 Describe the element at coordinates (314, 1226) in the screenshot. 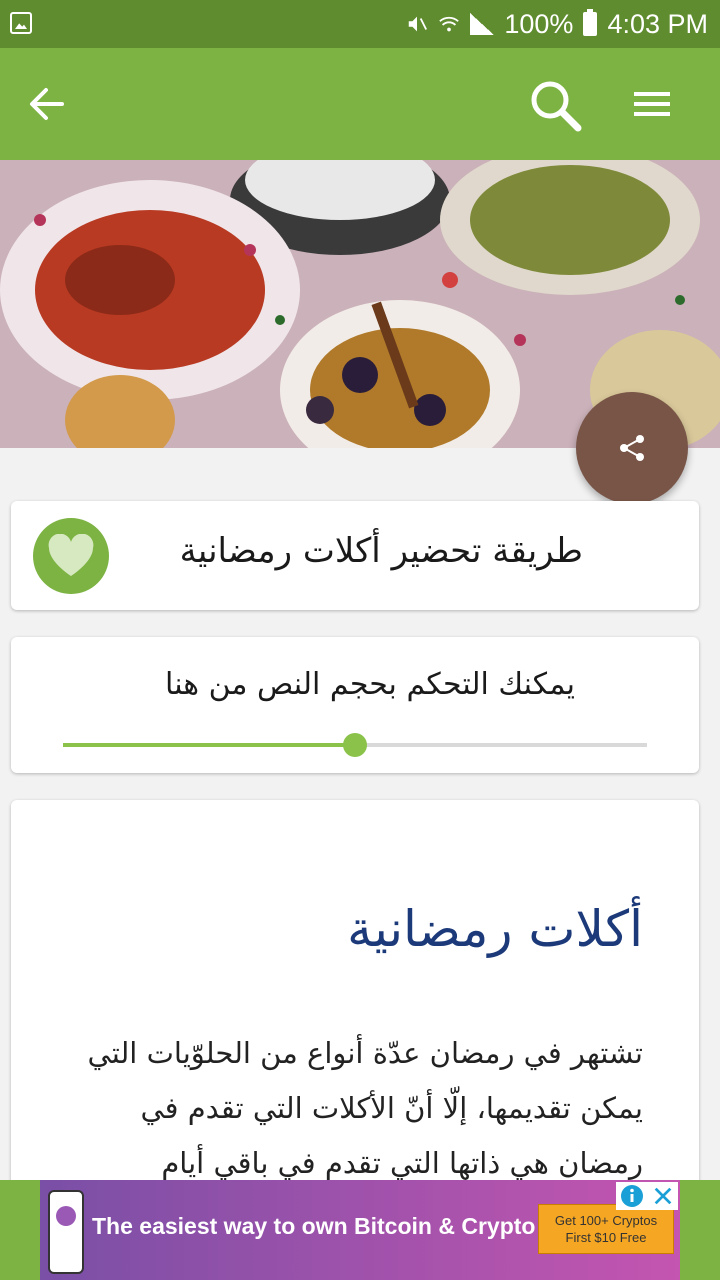

I see `ad-text: The easiest way to own Bitcoin & Crypto` at that location.